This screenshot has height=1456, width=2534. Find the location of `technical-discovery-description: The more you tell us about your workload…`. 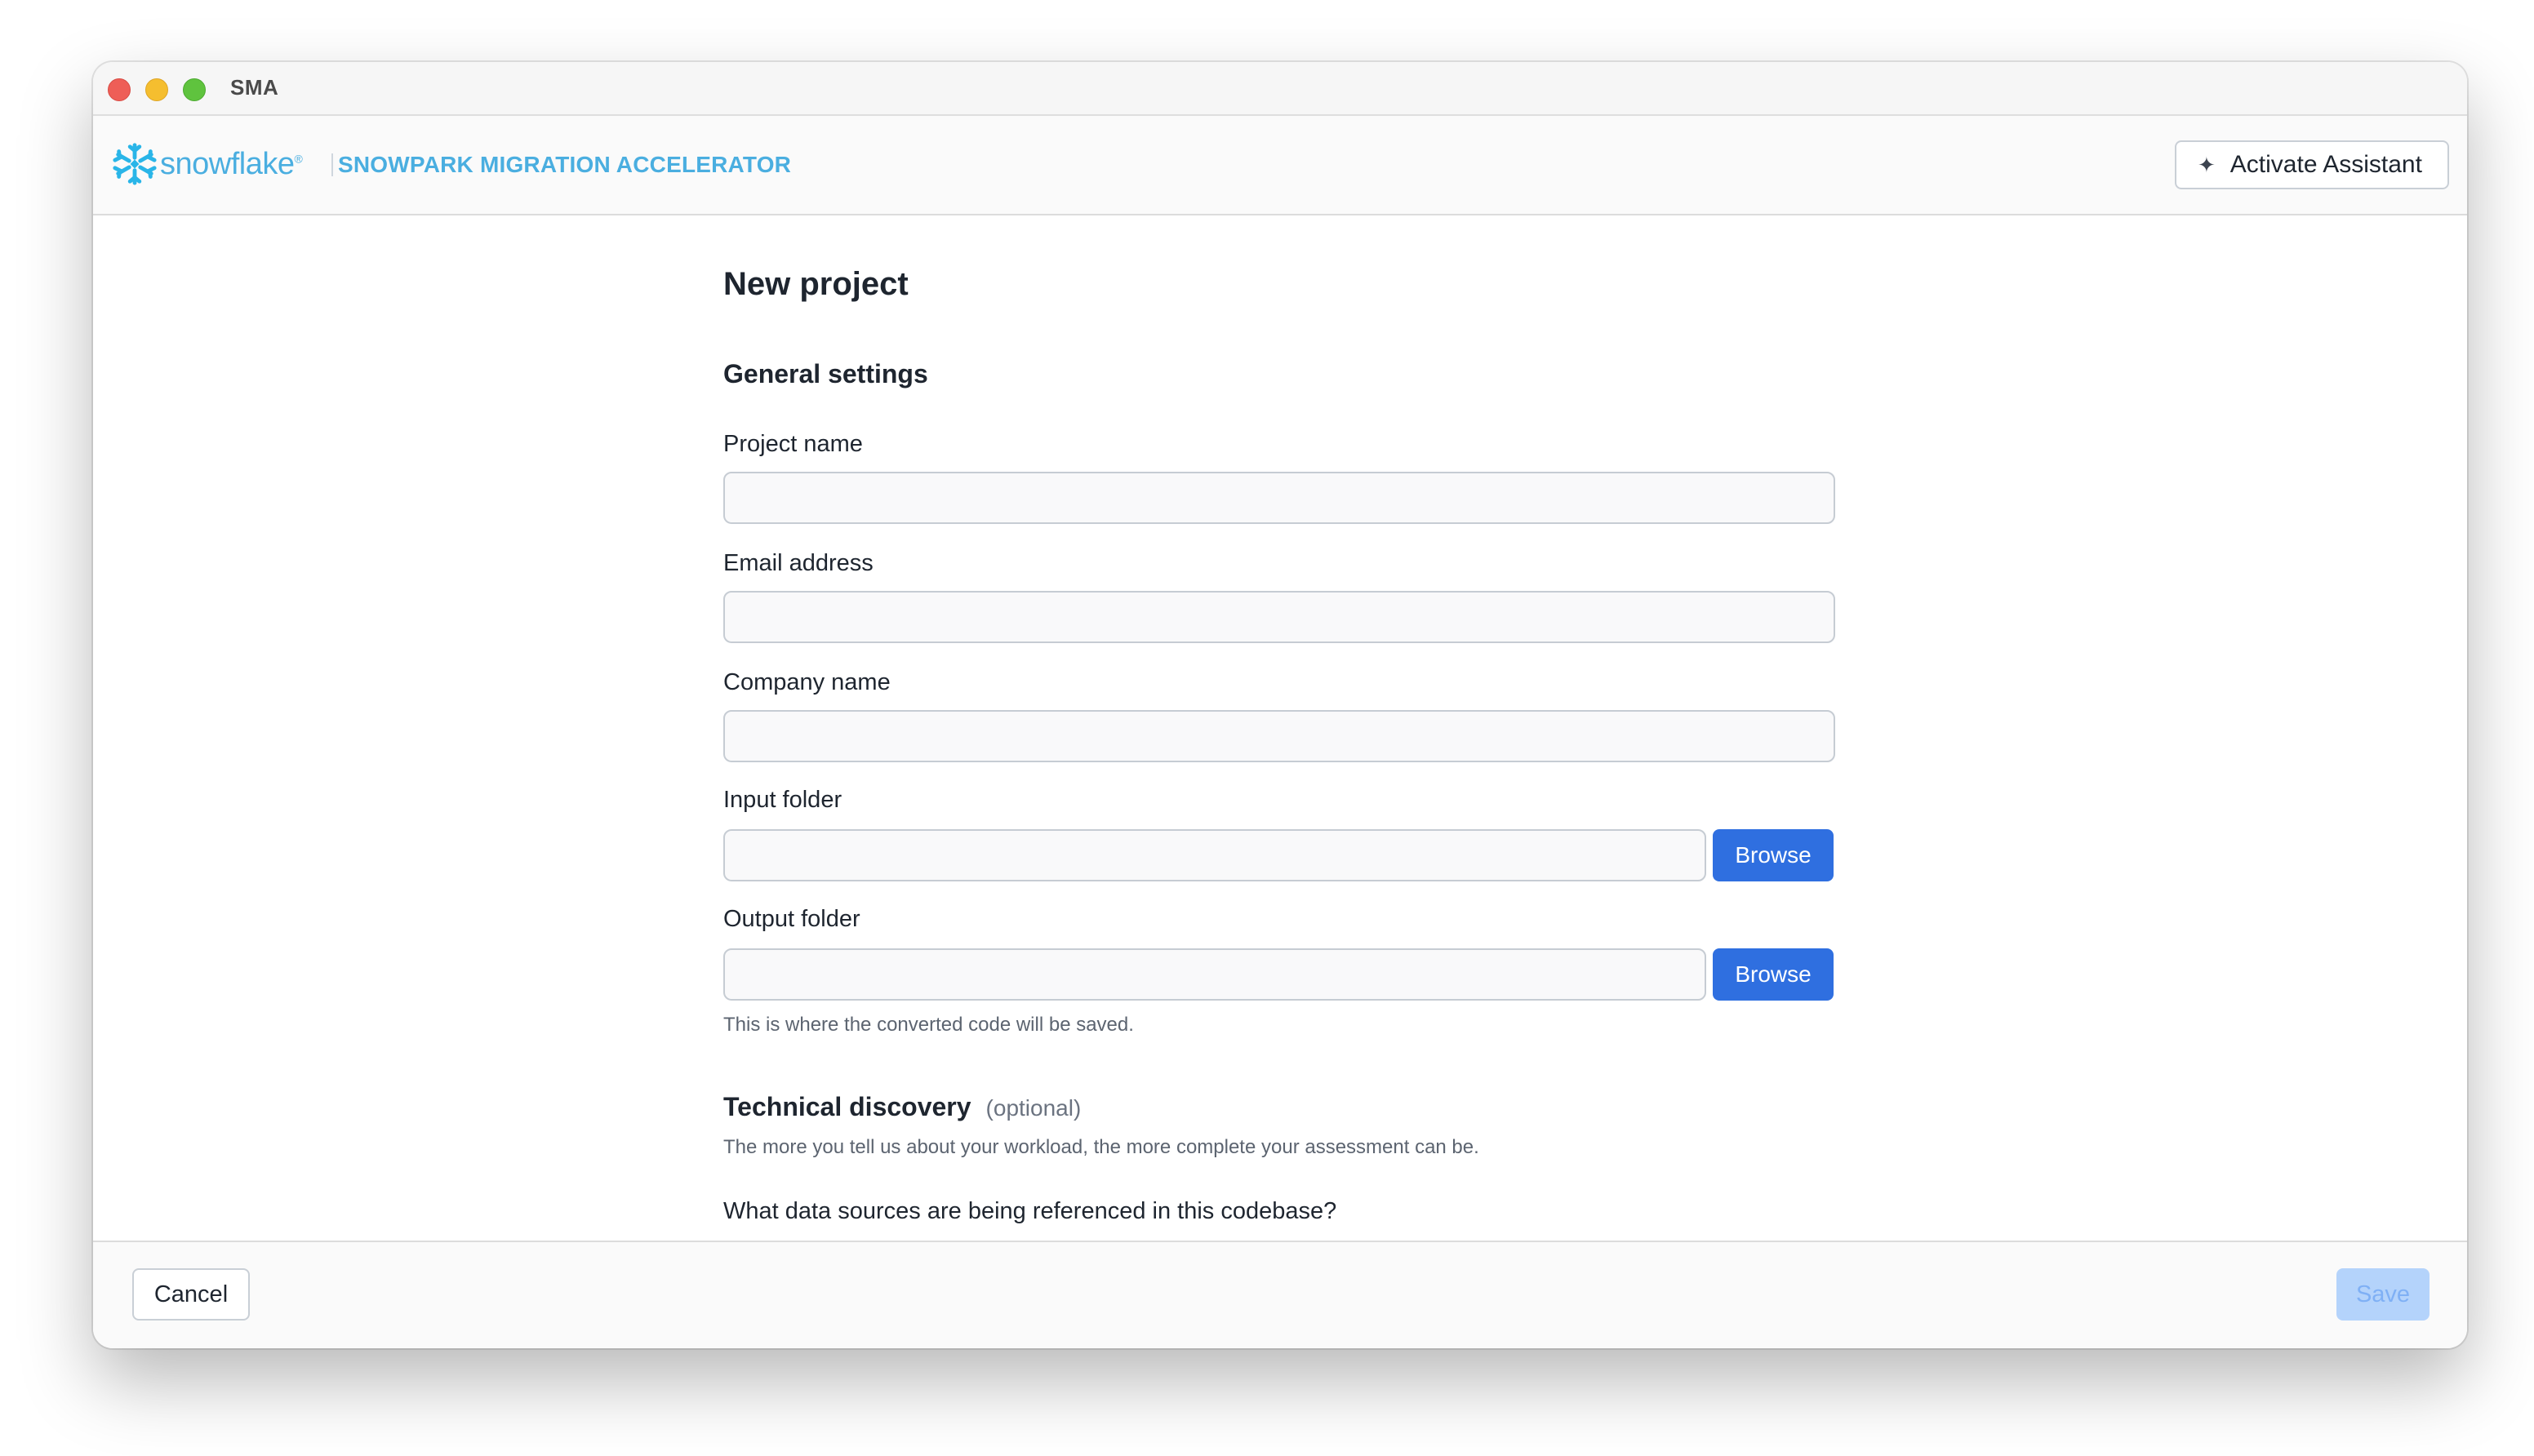

technical-discovery-description: The more you tell us about your workload… is located at coordinates (1101, 1147).